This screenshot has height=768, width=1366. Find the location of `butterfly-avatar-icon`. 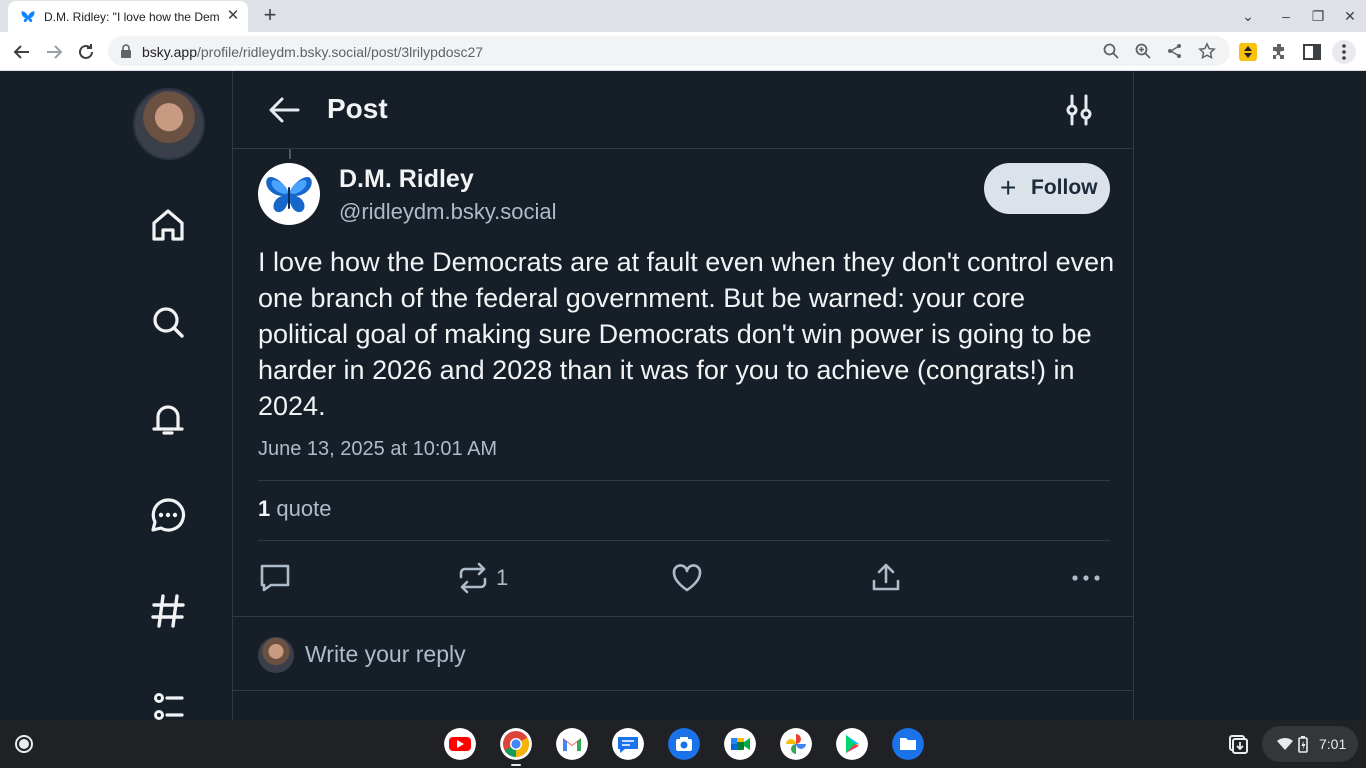

butterfly-avatar-icon is located at coordinates (289, 194).